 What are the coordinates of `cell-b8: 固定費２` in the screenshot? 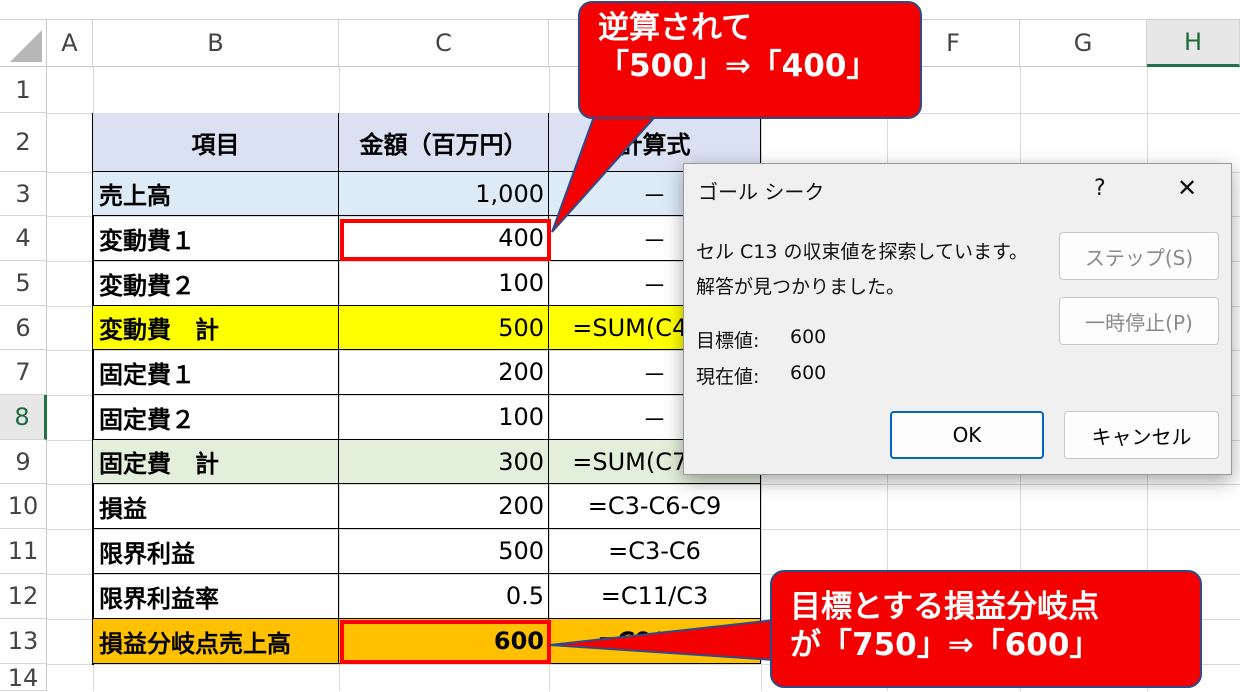 It's located at (216, 417).